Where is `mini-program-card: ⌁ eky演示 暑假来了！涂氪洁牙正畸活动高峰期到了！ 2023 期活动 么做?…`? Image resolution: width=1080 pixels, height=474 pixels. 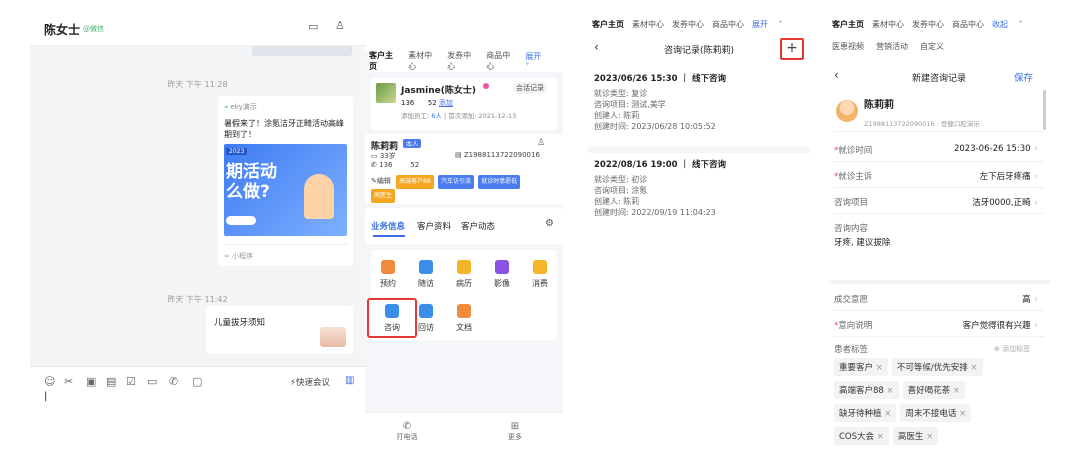 mini-program-card: ⌁ eky演示 暑假来了！涂氪洁牙正畸活动高峰期到了！ 2023 期活动 么做?… is located at coordinates (285, 181).